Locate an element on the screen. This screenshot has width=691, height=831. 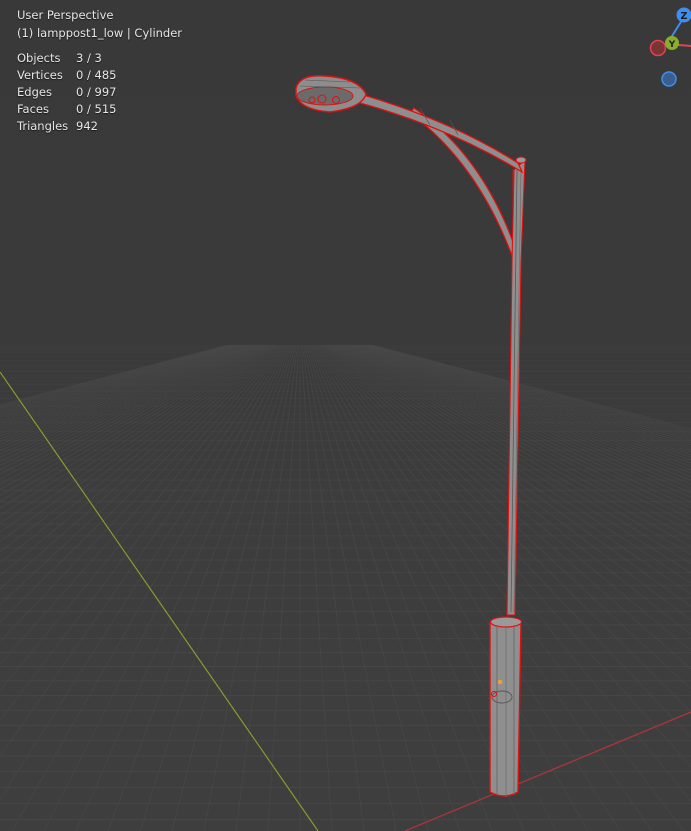
y-axis-handle: Y is located at coordinates (672, 43).